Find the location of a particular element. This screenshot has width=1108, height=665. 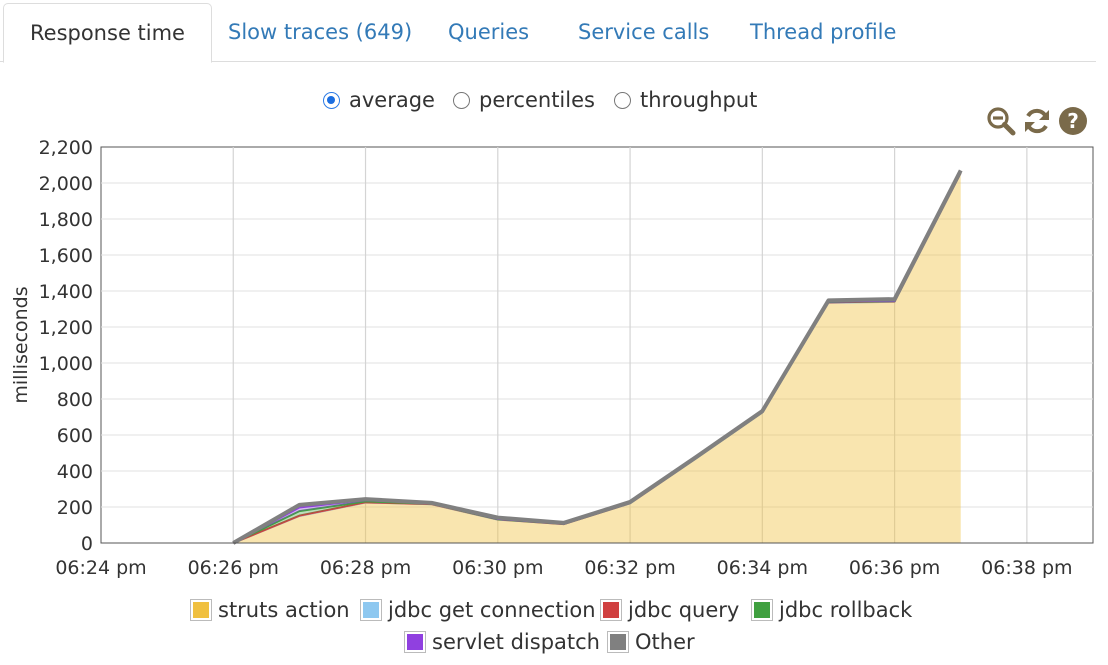

y-tick-label: 200 is located at coordinates (75, 508).